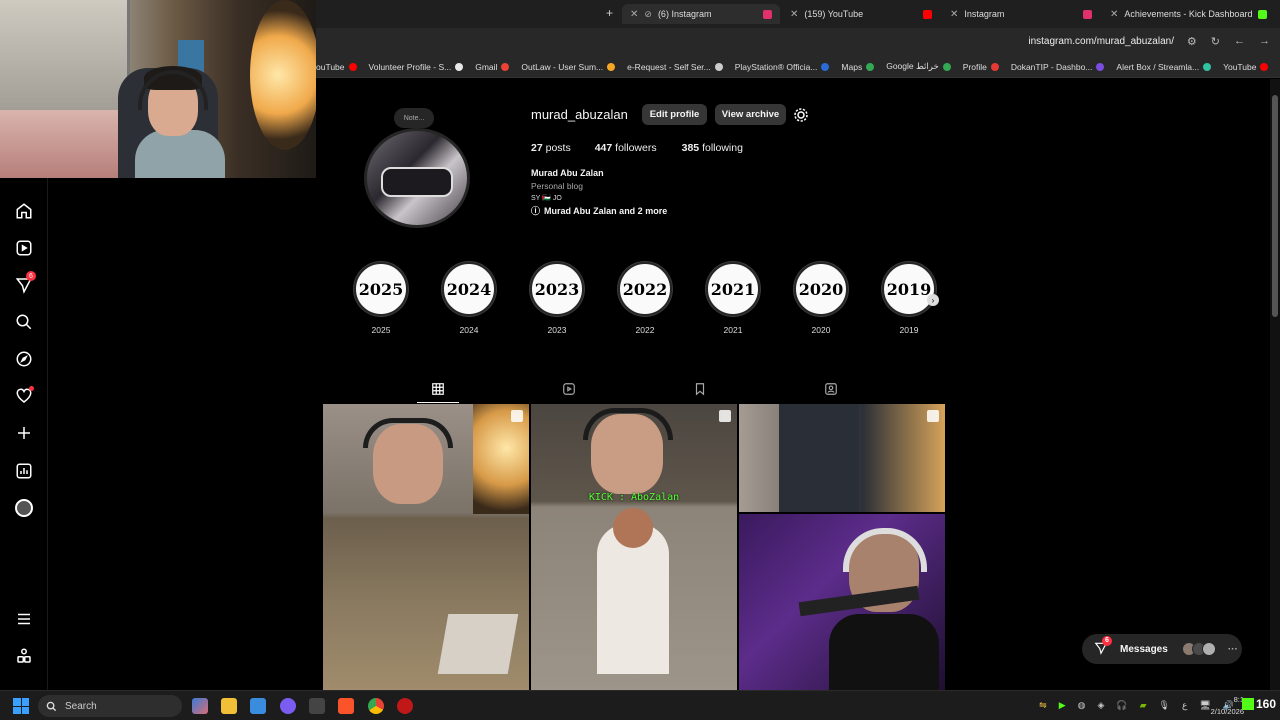 This screenshot has width=1280, height=720. I want to click on reel-icon, so click(725, 416).